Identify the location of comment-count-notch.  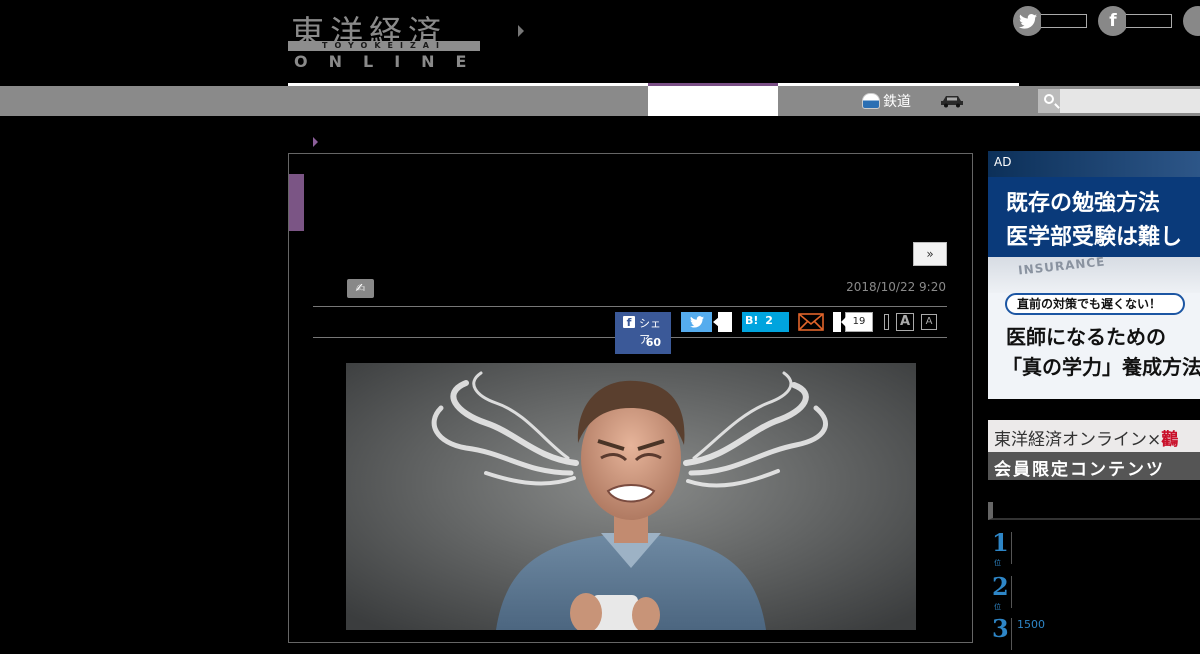
(843, 322).